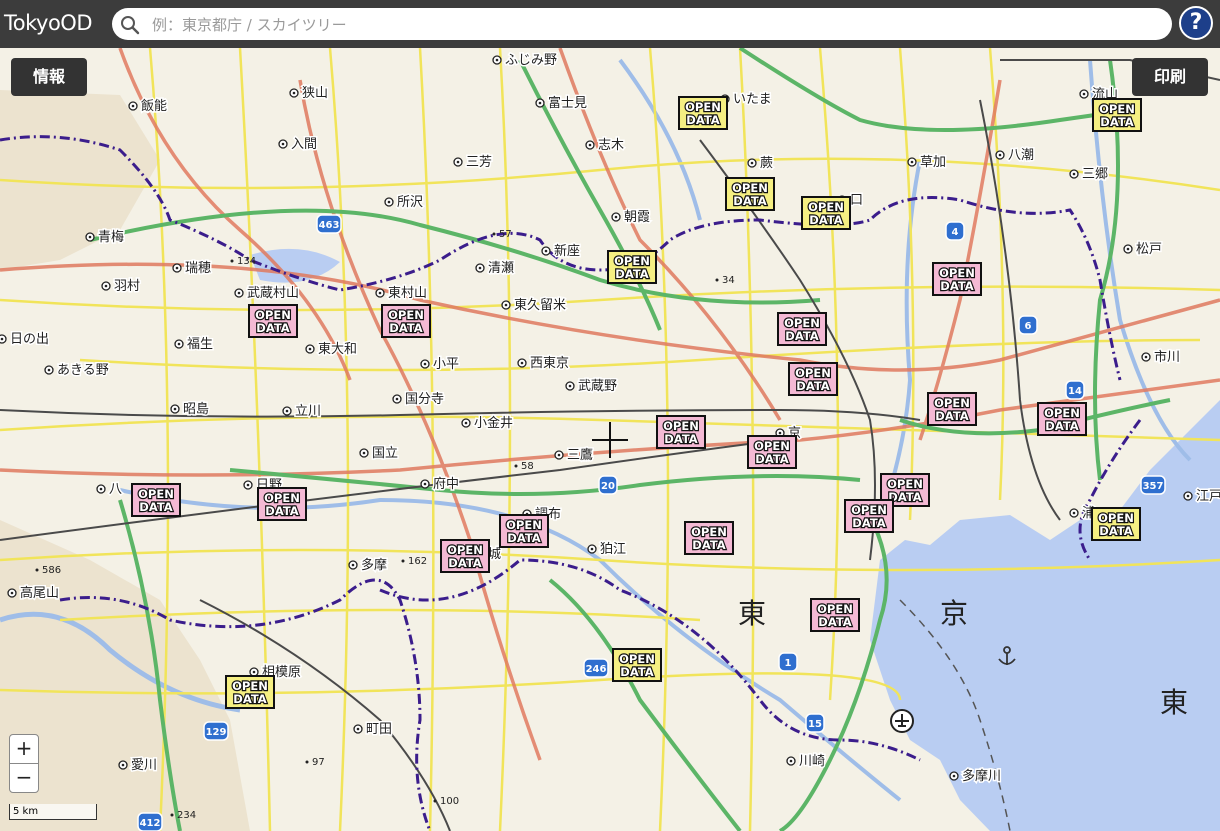 This screenshot has height=831, width=1220. What do you see at coordinates (374, 565) in the screenshot?
I see `place-name: 多摩` at bounding box center [374, 565].